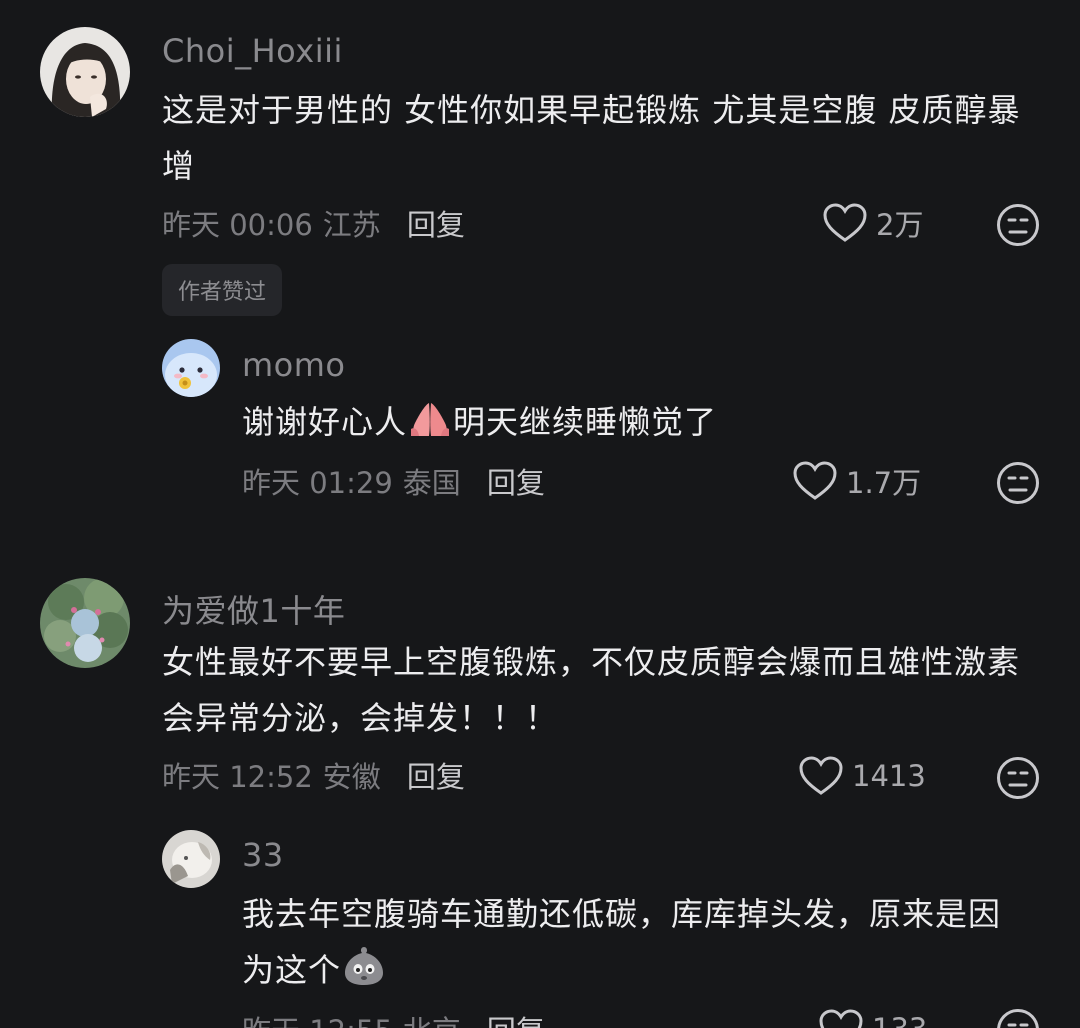  What do you see at coordinates (432, 1018) in the screenshot?
I see `comment-location: 北京` at bounding box center [432, 1018].